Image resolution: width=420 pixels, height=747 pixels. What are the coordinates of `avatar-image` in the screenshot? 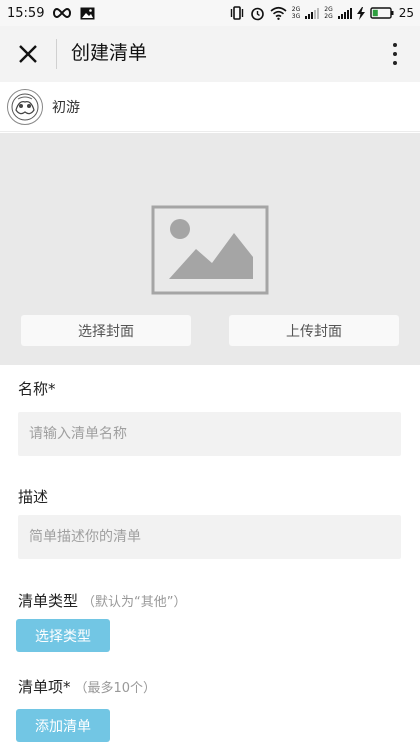 It's located at (25, 106).